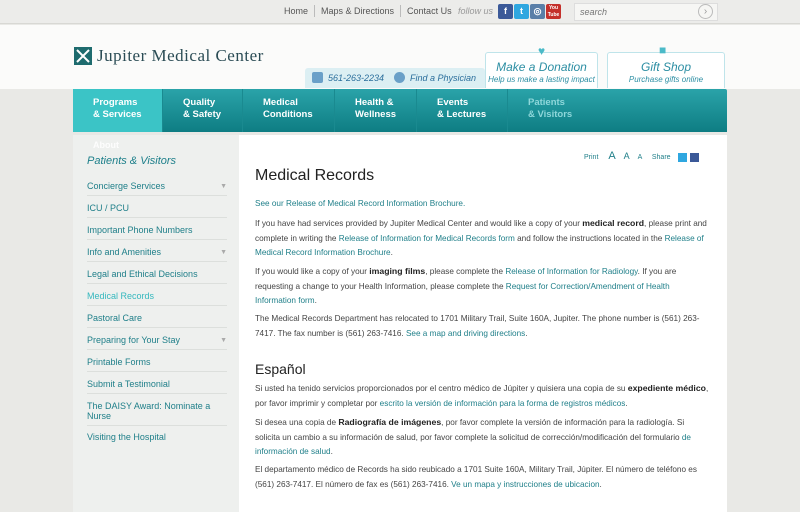  I want to click on sidebar-item-pastoral-care: Pastoral Care, so click(157, 320).